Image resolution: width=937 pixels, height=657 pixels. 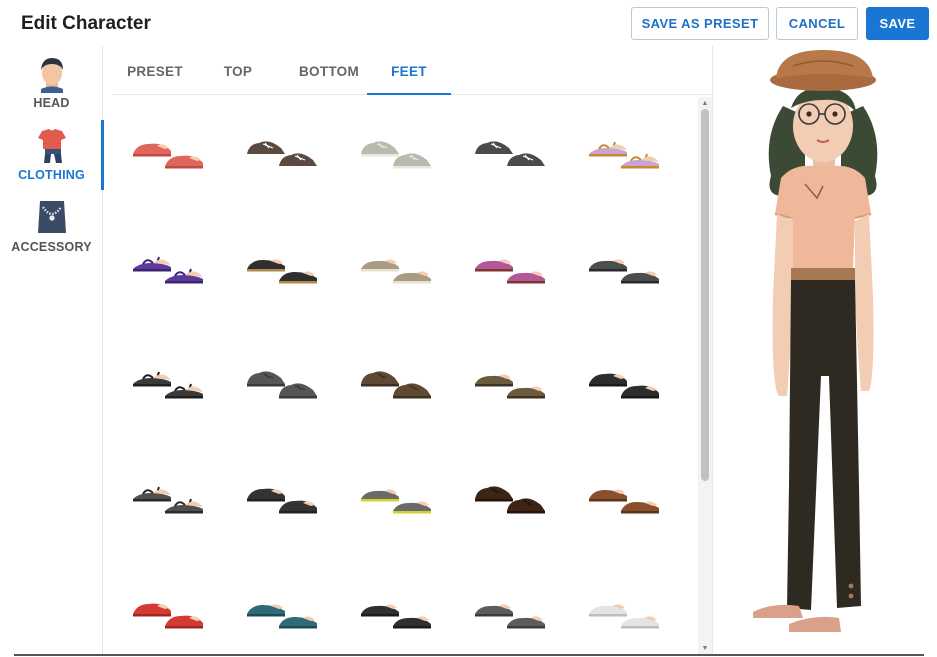 I want to click on shoe-option-magenta-slipper, so click(x=503, y=267).